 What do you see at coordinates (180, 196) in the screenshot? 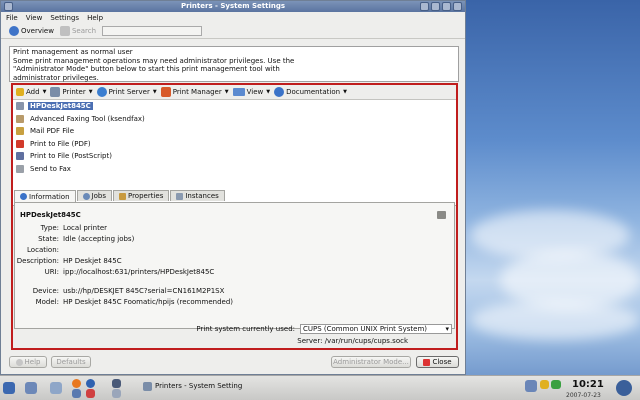
I see `instances-icon` at bounding box center [180, 196].